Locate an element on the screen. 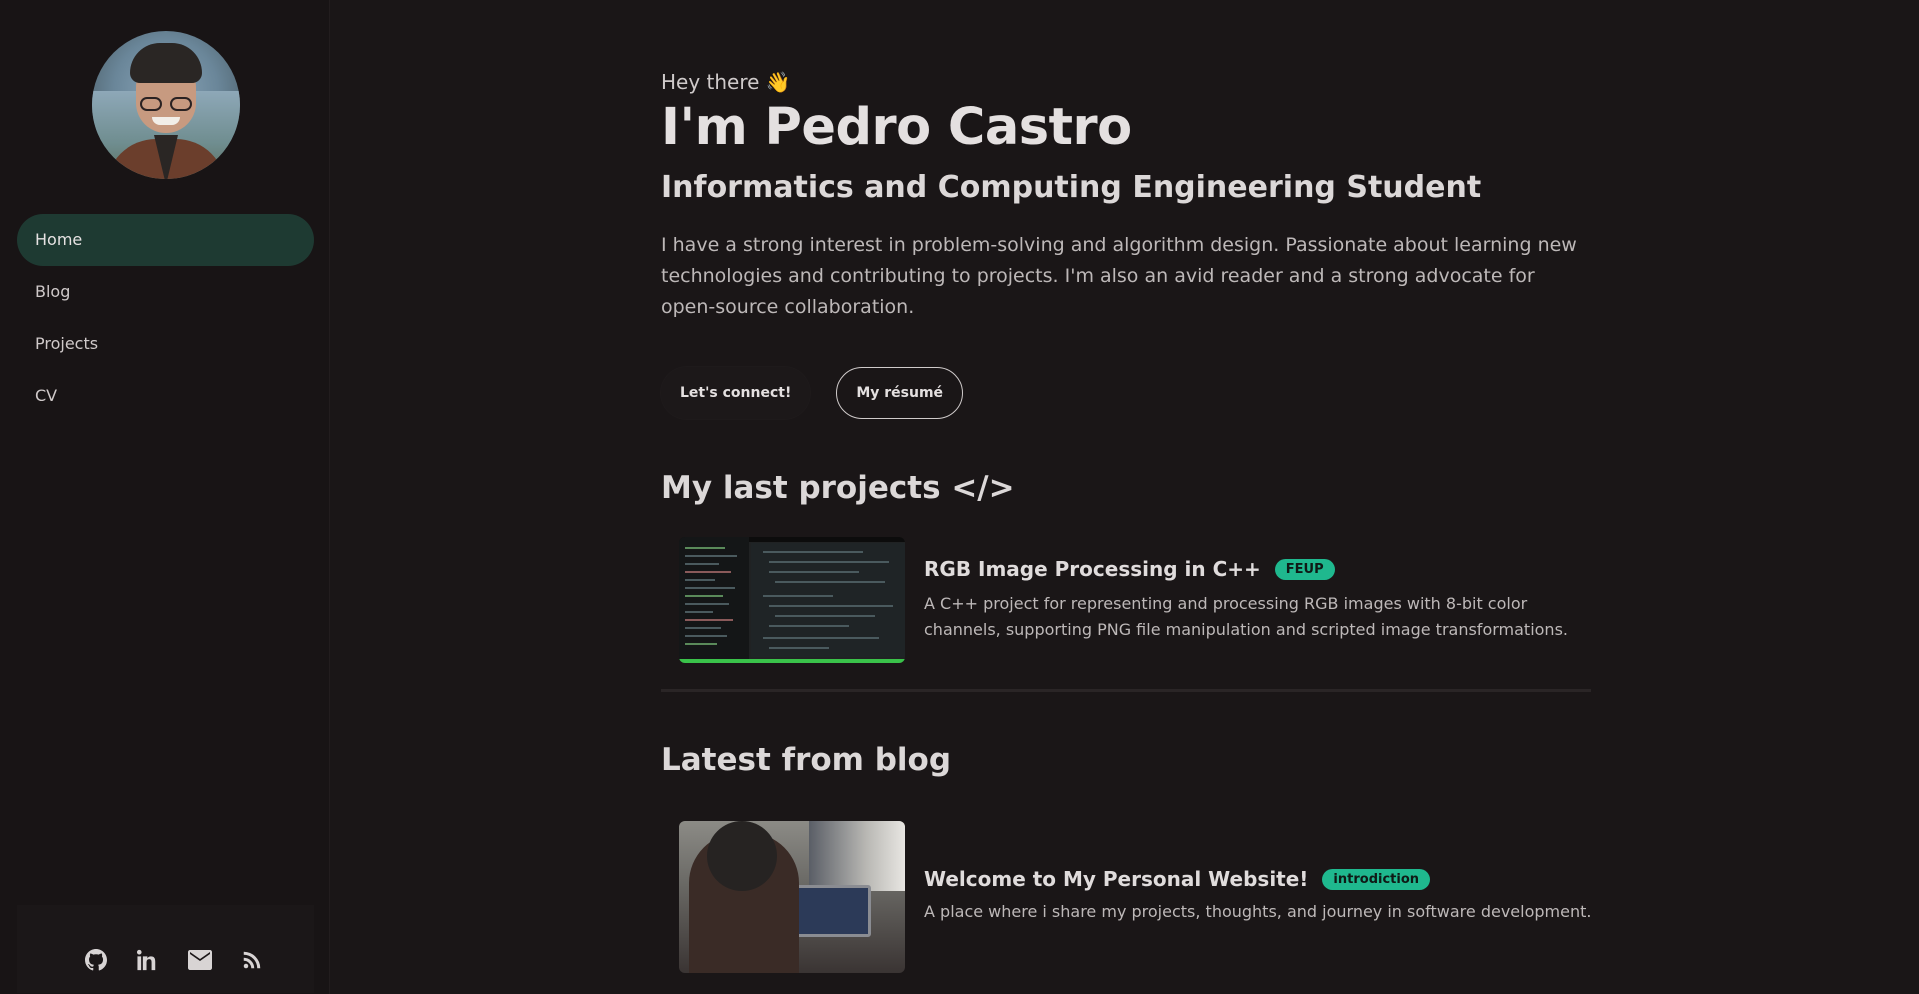 The height and width of the screenshot is (994, 1919). page-title: I'm Pedro Castro is located at coordinates (896, 127).